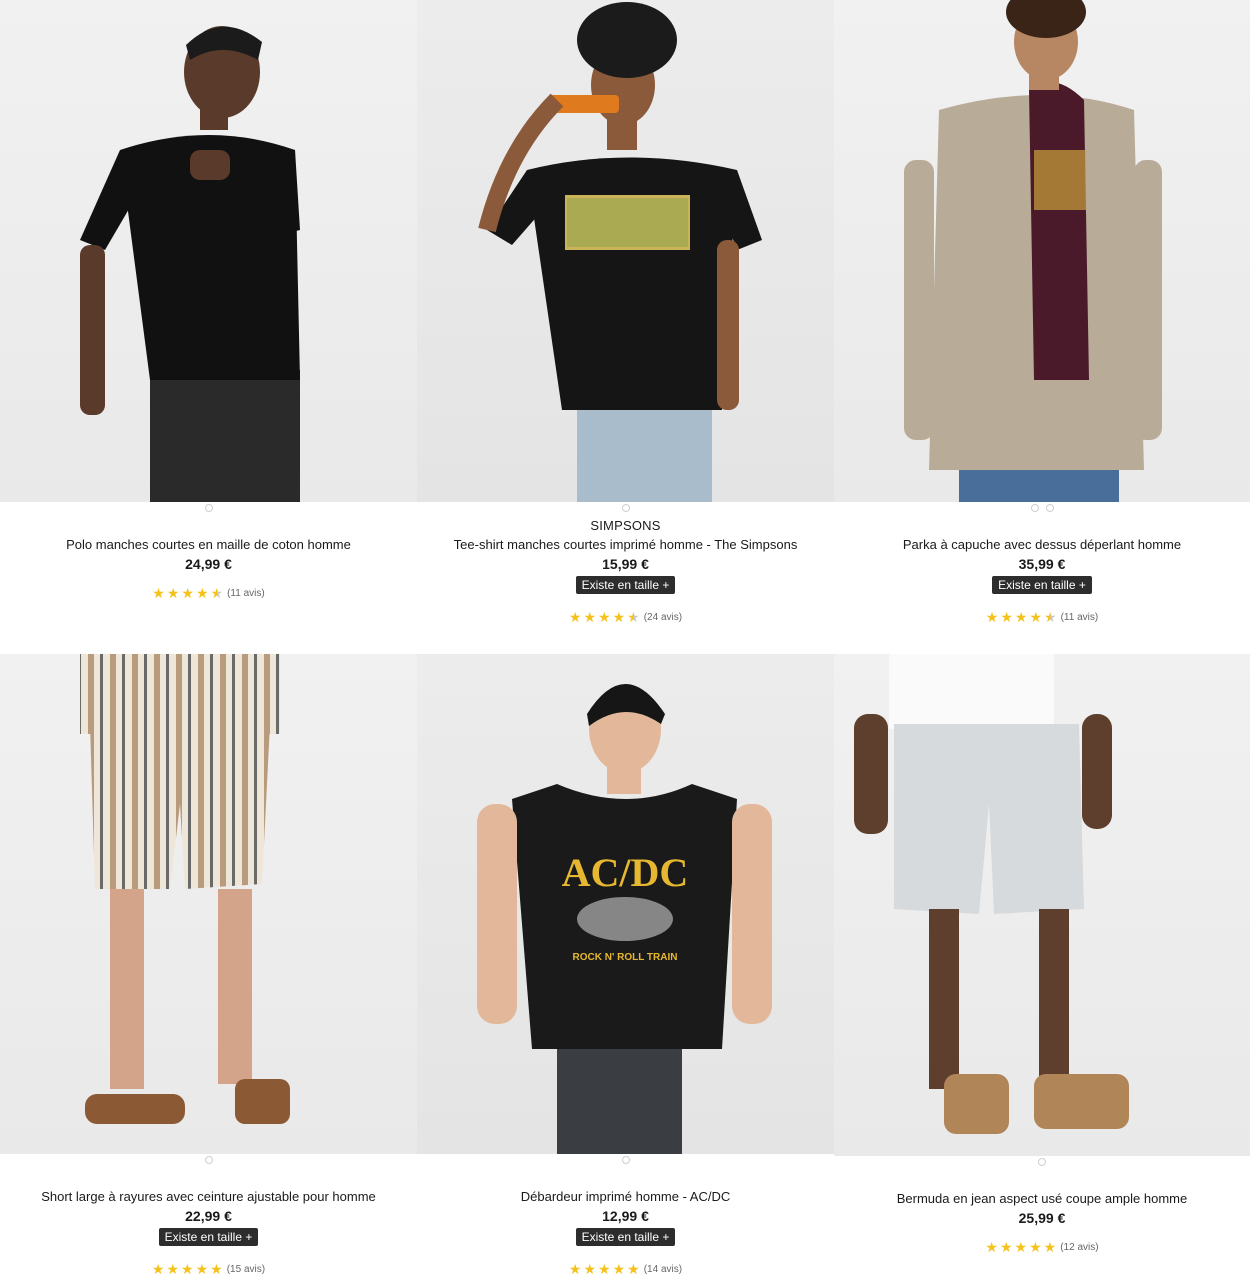 The height and width of the screenshot is (1277, 1250). What do you see at coordinates (185, 889) in the screenshot?
I see `product-photo-striped-shorts` at bounding box center [185, 889].